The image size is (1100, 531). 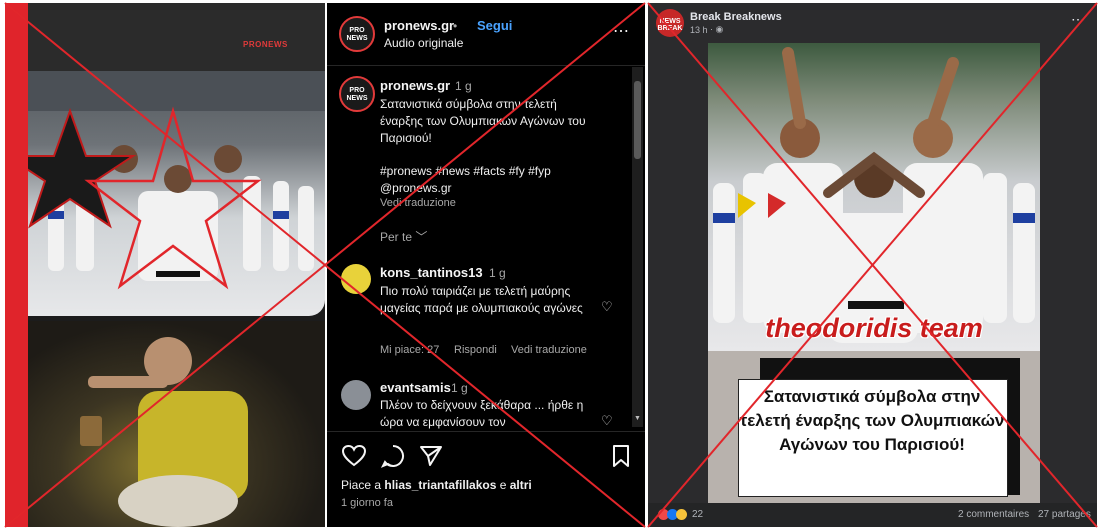 I want to click on caption-translate-link: Vedi traduzione, so click(x=418, y=203).